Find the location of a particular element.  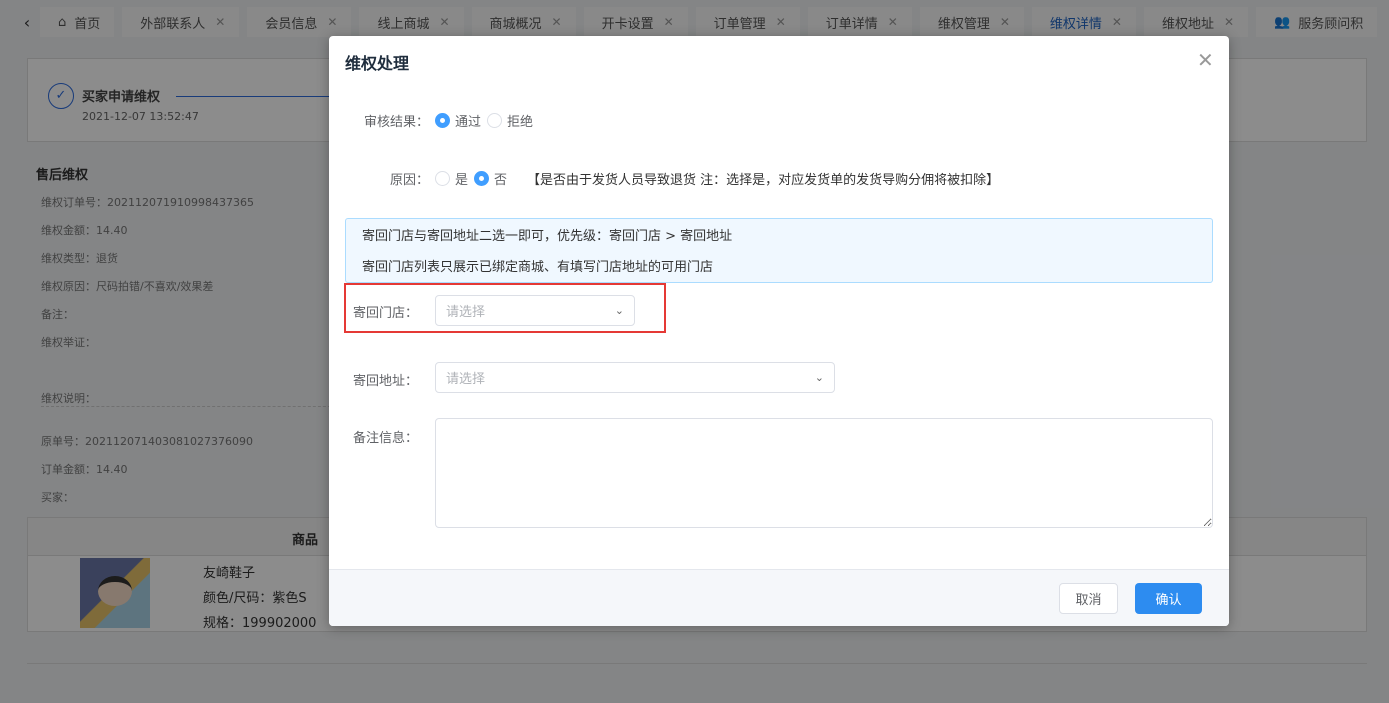

address-select: 请选择 ⌄ is located at coordinates (635, 377).